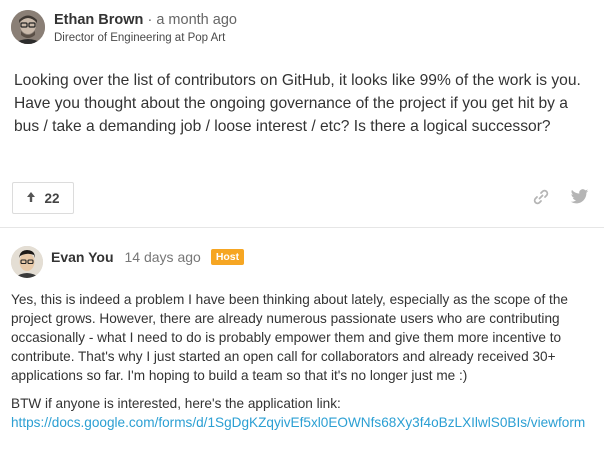 The image size is (604, 473). What do you see at coordinates (145, 20) in the screenshot?
I see `post-author-line: Ethan Brown · a month ago` at bounding box center [145, 20].